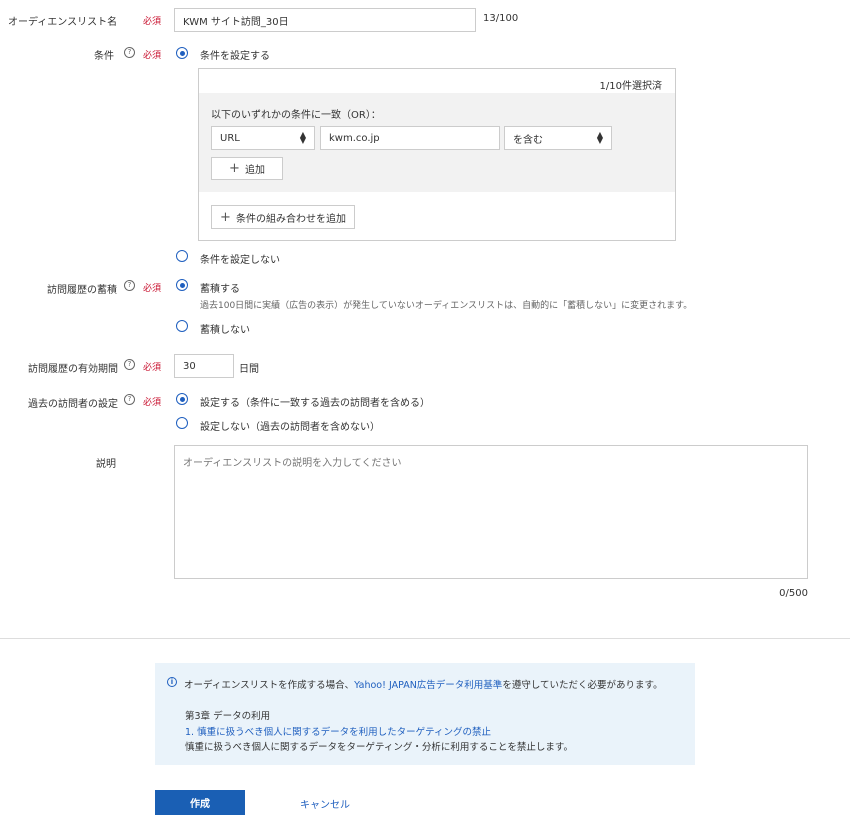 Image resolution: width=850 pixels, height=830 pixels. I want to click on condition-unset-label: 条件を設定しない, so click(240, 260).